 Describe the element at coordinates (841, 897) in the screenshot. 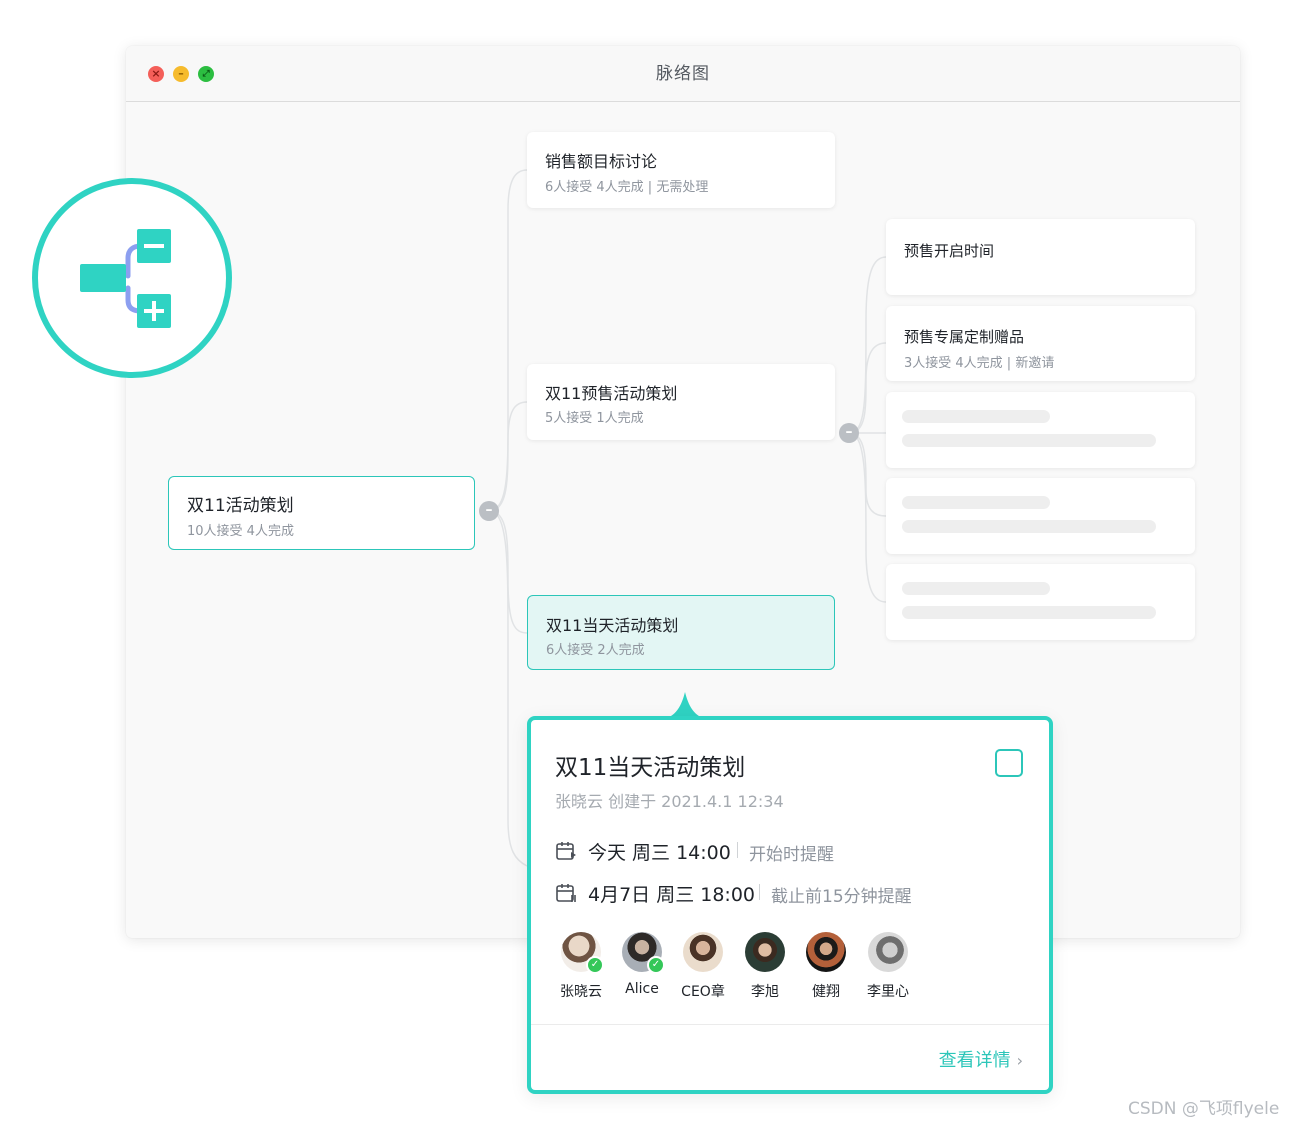

I see `end-reminder: 截止前15分钟提醒` at that location.